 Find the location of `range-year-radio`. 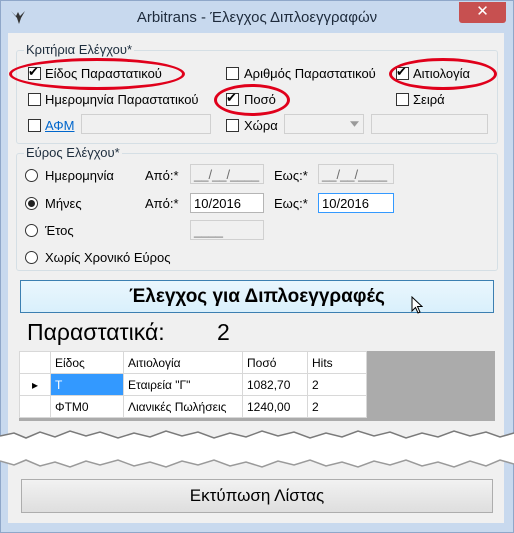

range-year-radio is located at coordinates (31, 230).